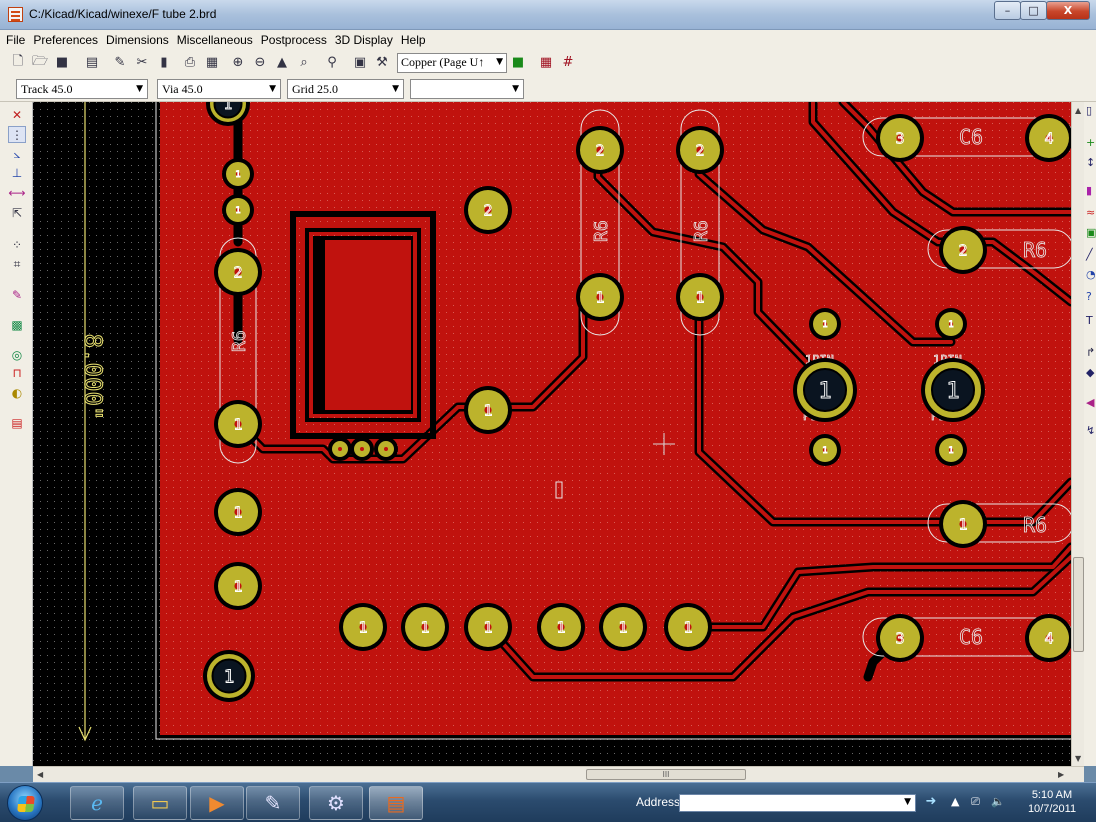  What do you see at coordinates (1090, 430) in the screenshot?
I see `offset-tool-icon: ↯` at bounding box center [1090, 430].